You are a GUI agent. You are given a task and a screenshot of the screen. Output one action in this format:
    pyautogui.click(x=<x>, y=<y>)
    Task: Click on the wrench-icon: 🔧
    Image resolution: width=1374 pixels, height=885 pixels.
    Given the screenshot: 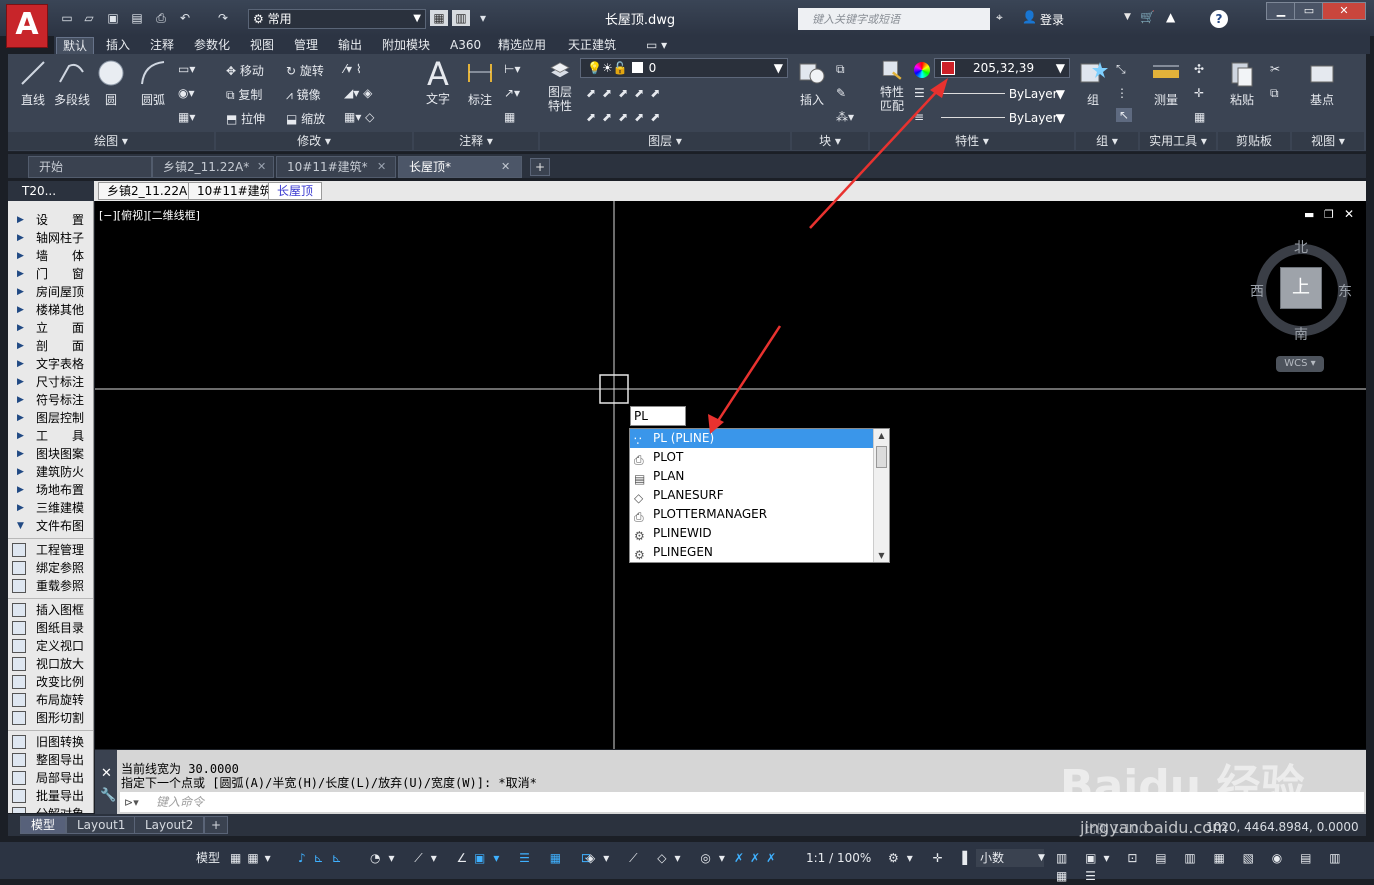 What is the action you would take?
    pyautogui.click(x=108, y=795)
    